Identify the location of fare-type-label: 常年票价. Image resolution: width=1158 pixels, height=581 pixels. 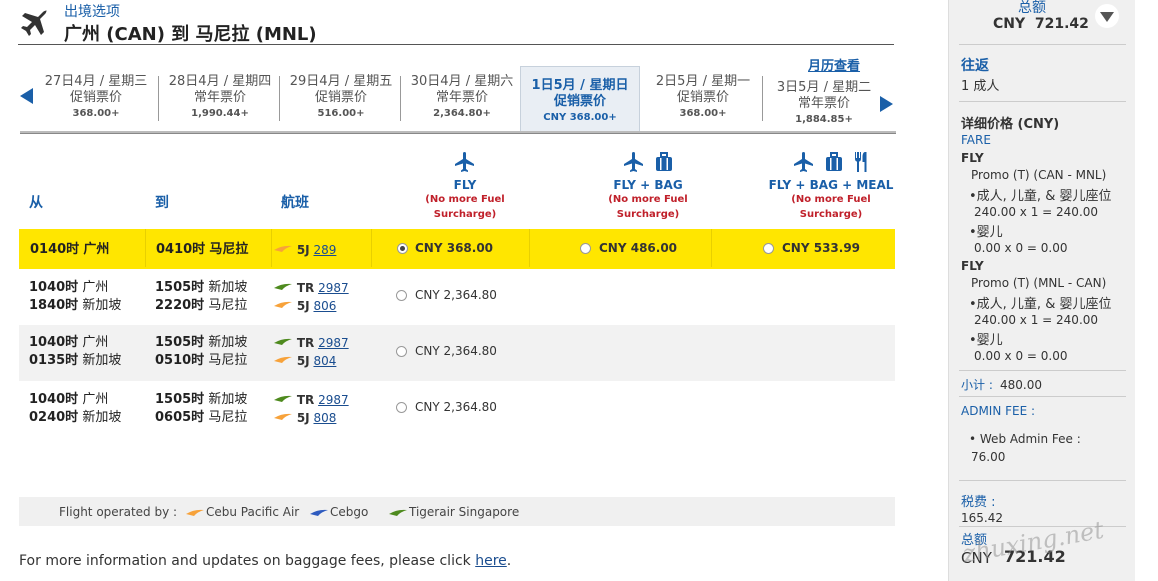
(461, 97).